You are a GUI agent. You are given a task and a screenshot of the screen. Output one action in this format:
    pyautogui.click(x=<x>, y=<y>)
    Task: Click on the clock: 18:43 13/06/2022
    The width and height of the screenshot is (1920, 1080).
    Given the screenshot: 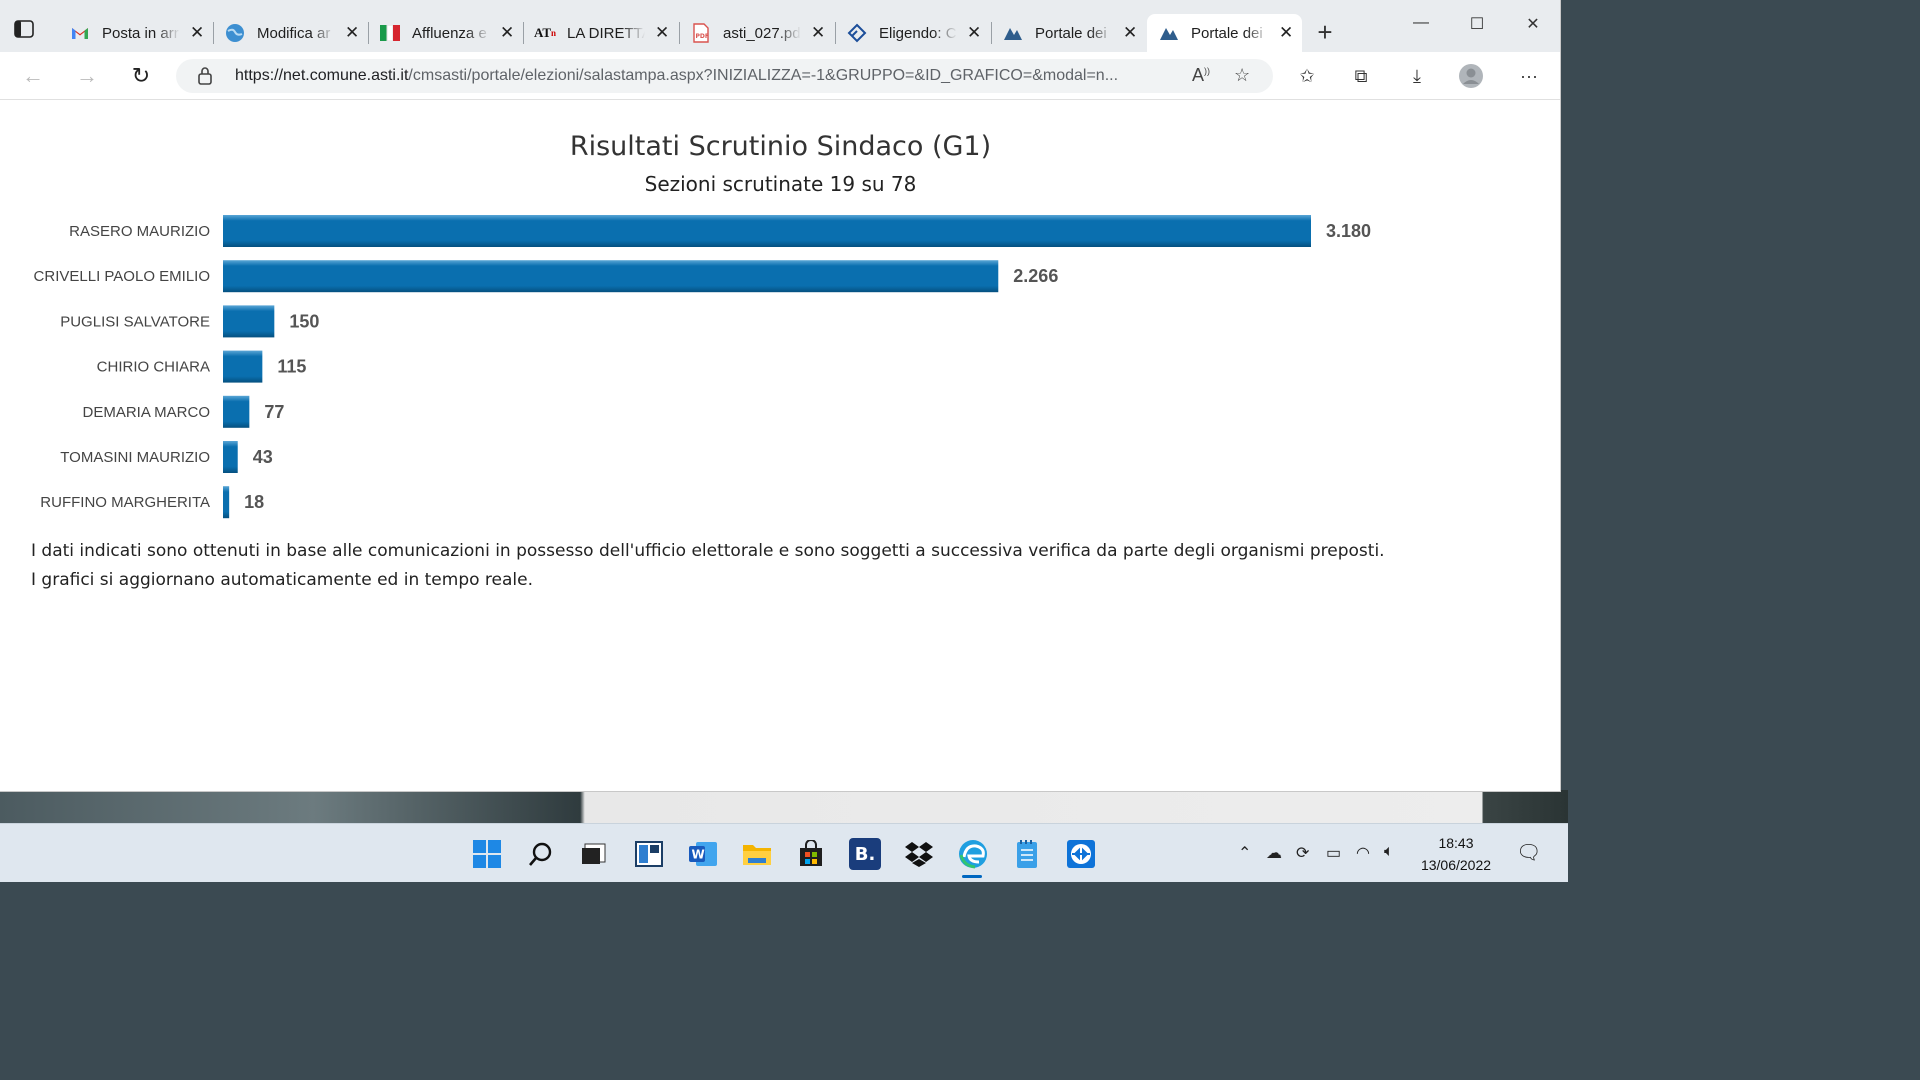 What is the action you would take?
    pyautogui.click(x=1456, y=854)
    